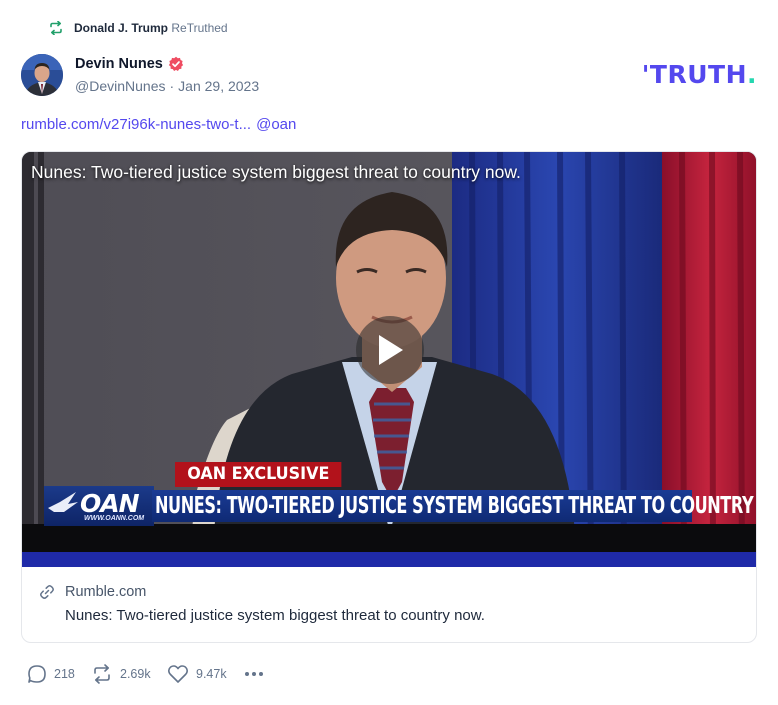 The height and width of the screenshot is (705, 778). I want to click on oan-logo: OAN WWW.OANN.COM, so click(99, 506).